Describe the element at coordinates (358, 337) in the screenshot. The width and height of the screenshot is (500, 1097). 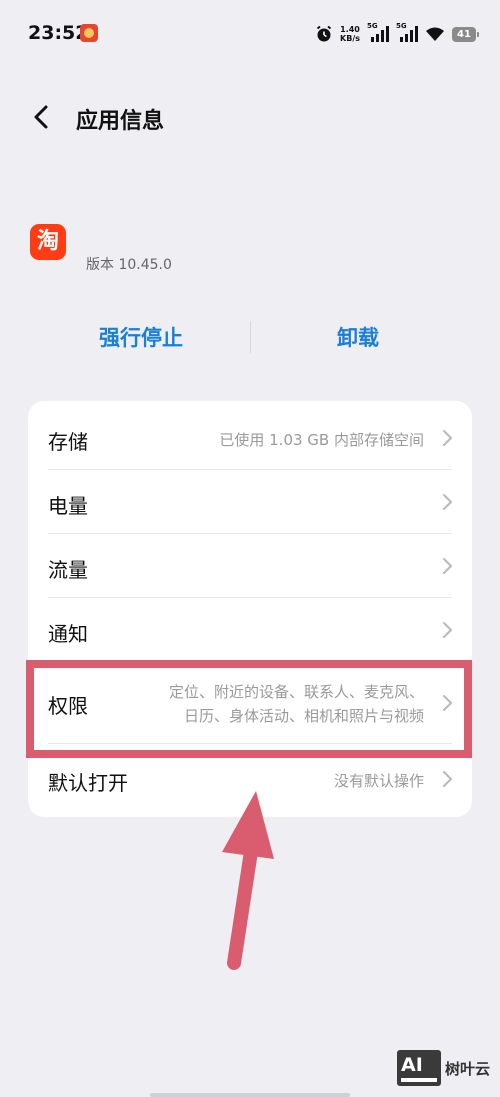
I see `uninstall-button: 卸载` at that location.